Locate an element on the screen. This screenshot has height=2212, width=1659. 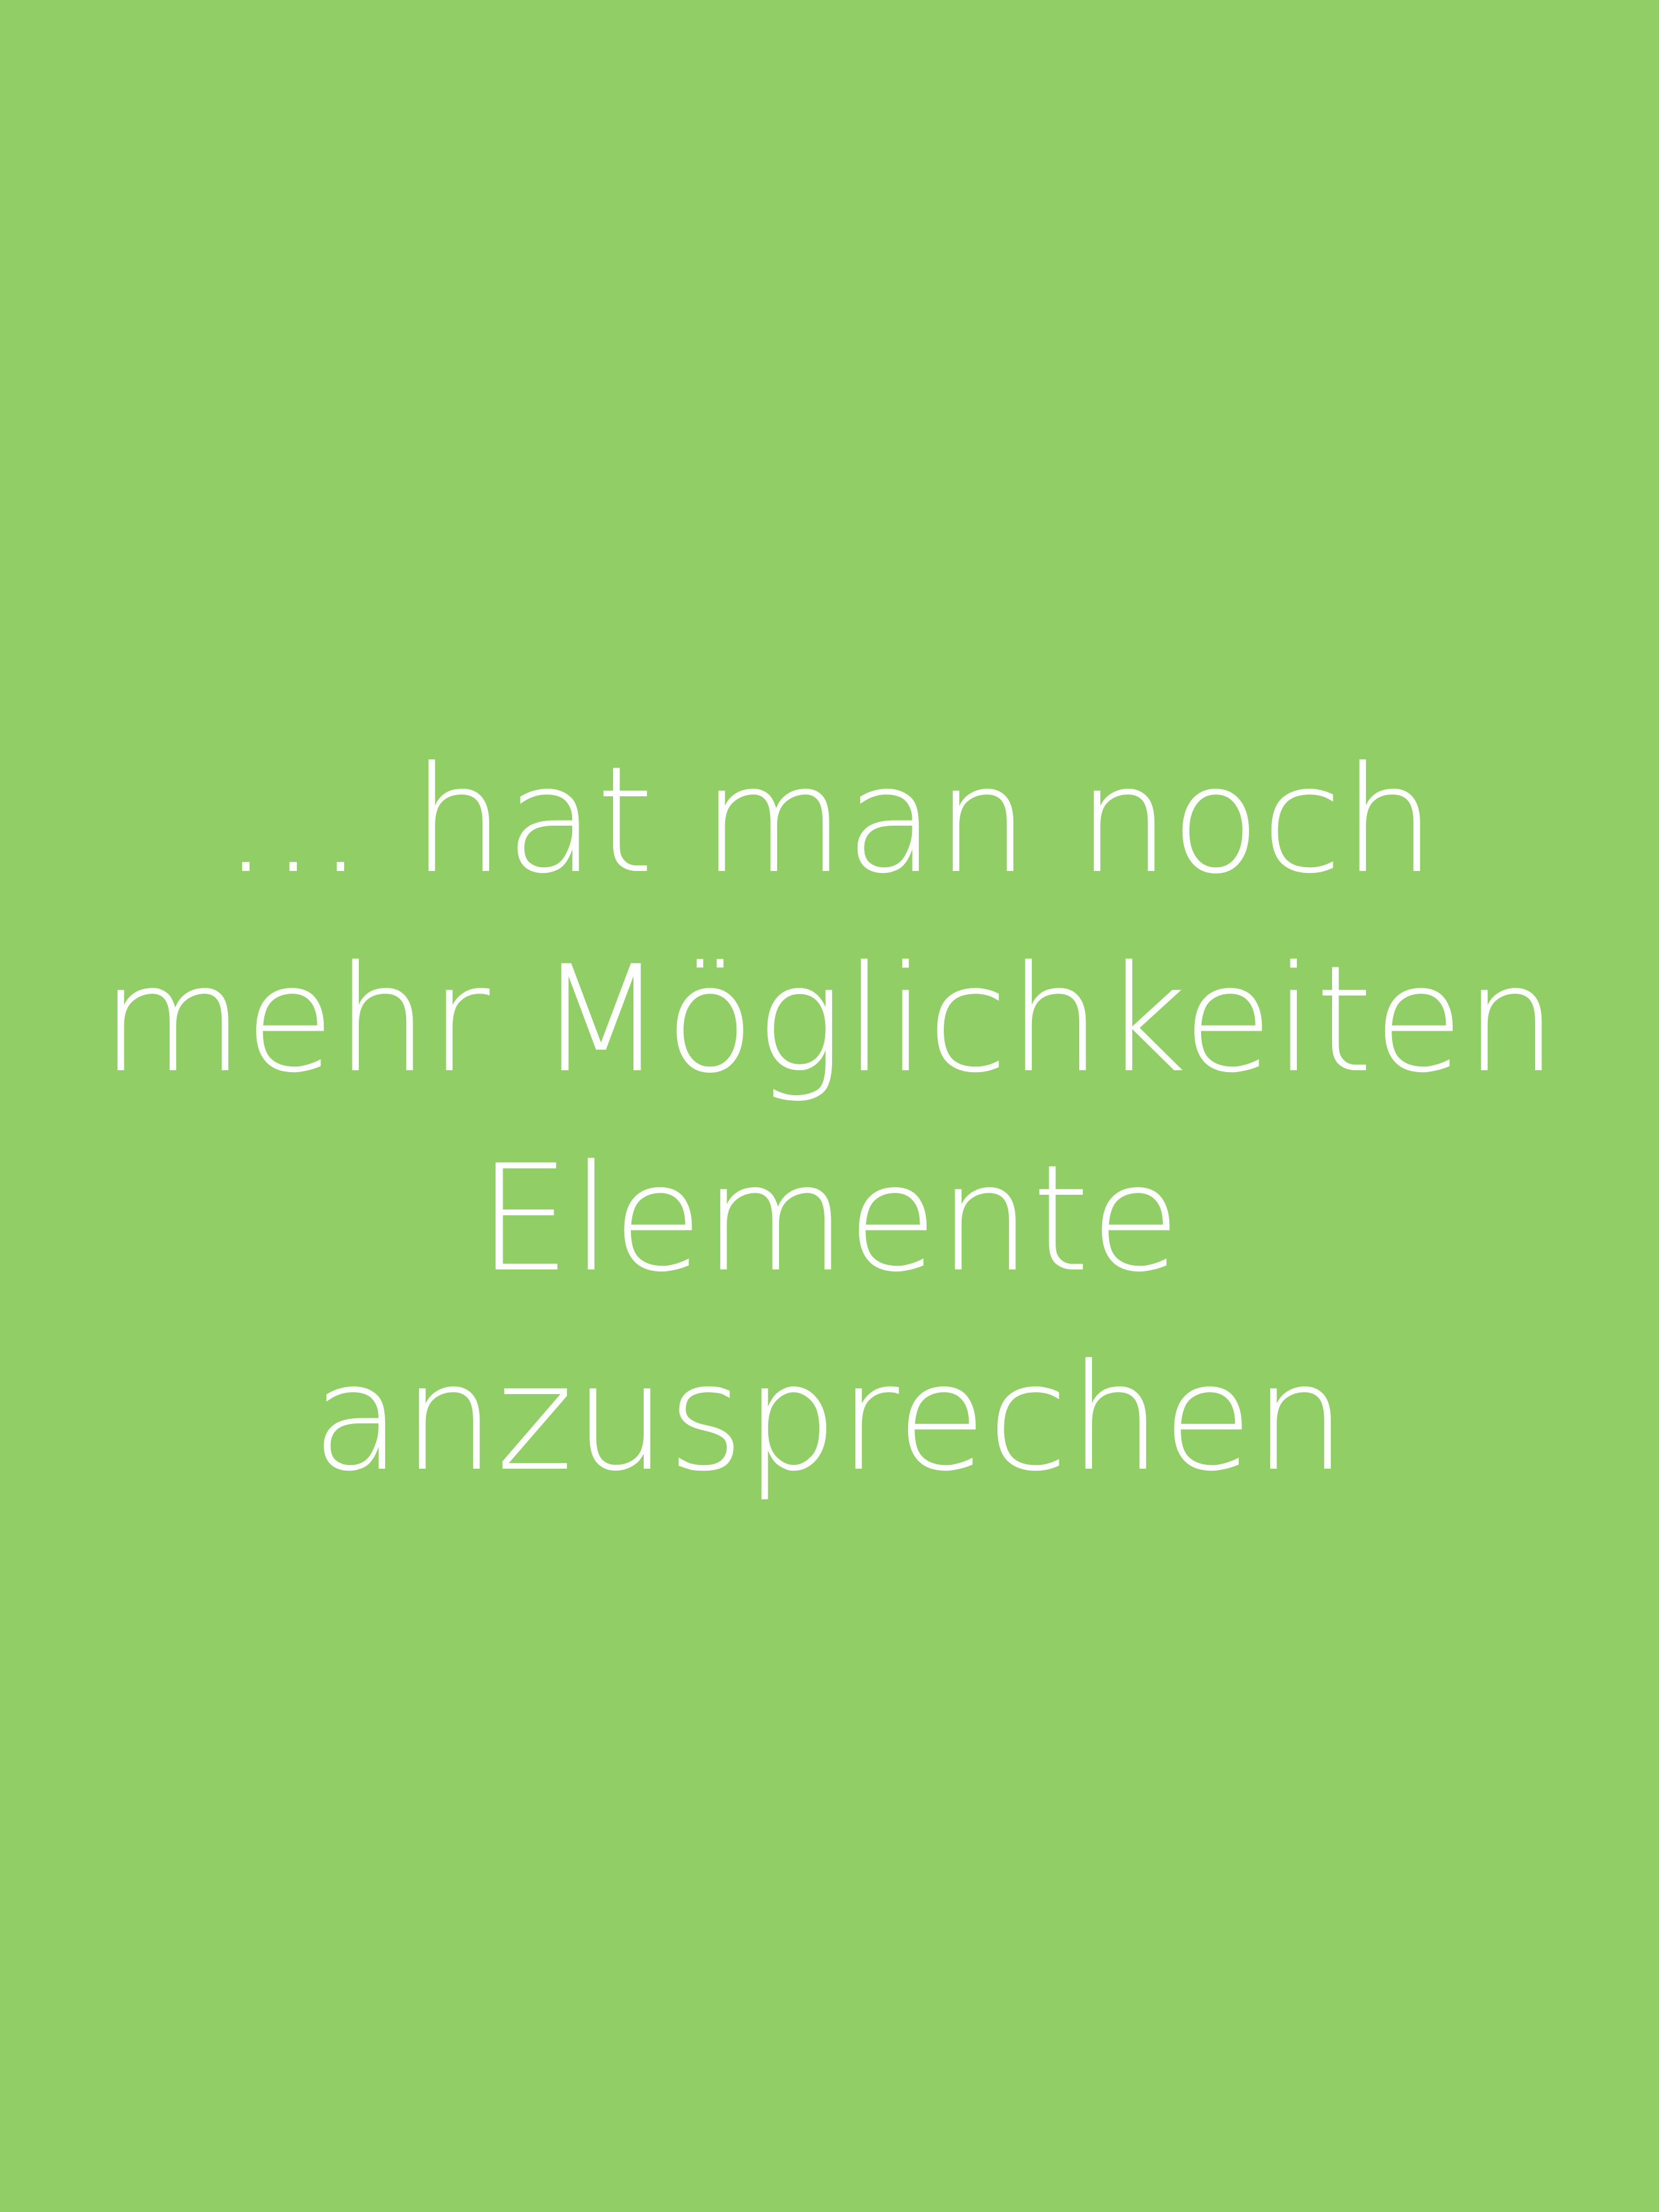
quote-line-2: mehr Möglichkeiten is located at coordinates (830, 1020).